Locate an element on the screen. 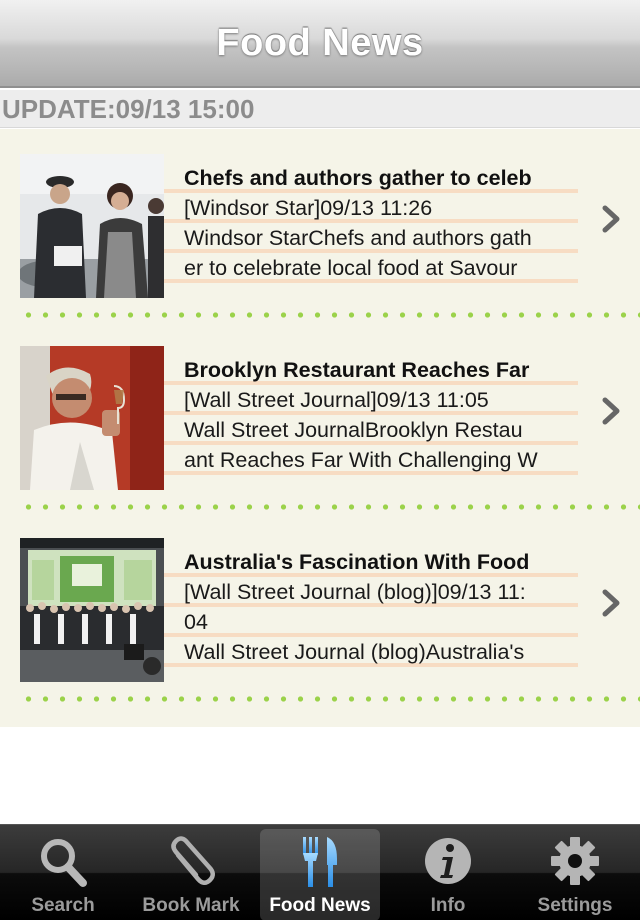 This screenshot has height=920, width=640. navigation-bar: Food News is located at coordinates (320, 44).